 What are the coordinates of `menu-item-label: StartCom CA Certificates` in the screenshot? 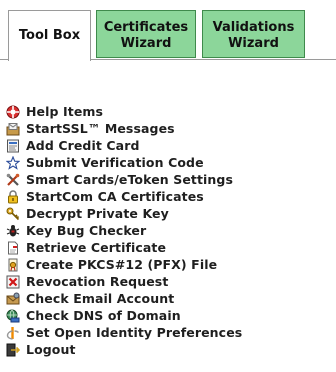 It's located at (115, 196).